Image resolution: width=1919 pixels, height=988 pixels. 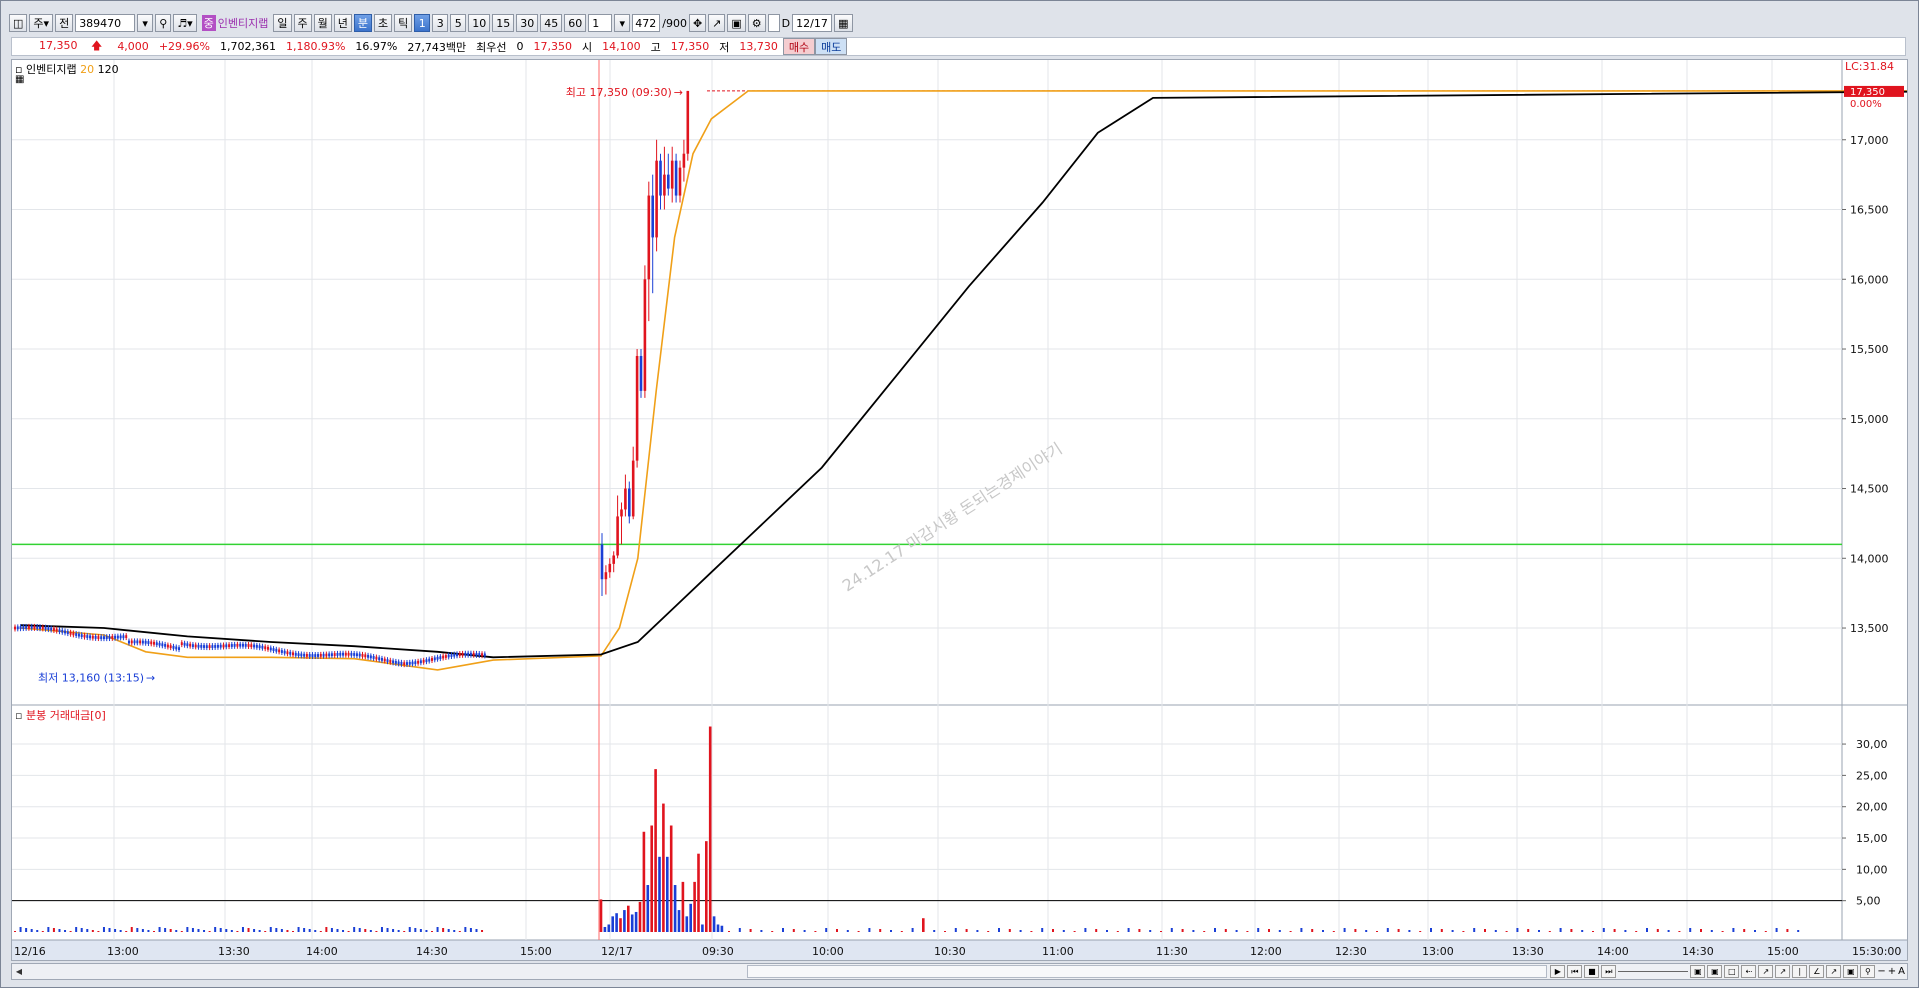 What do you see at coordinates (302, 23) in the screenshot?
I see `period-week: 주` at bounding box center [302, 23].